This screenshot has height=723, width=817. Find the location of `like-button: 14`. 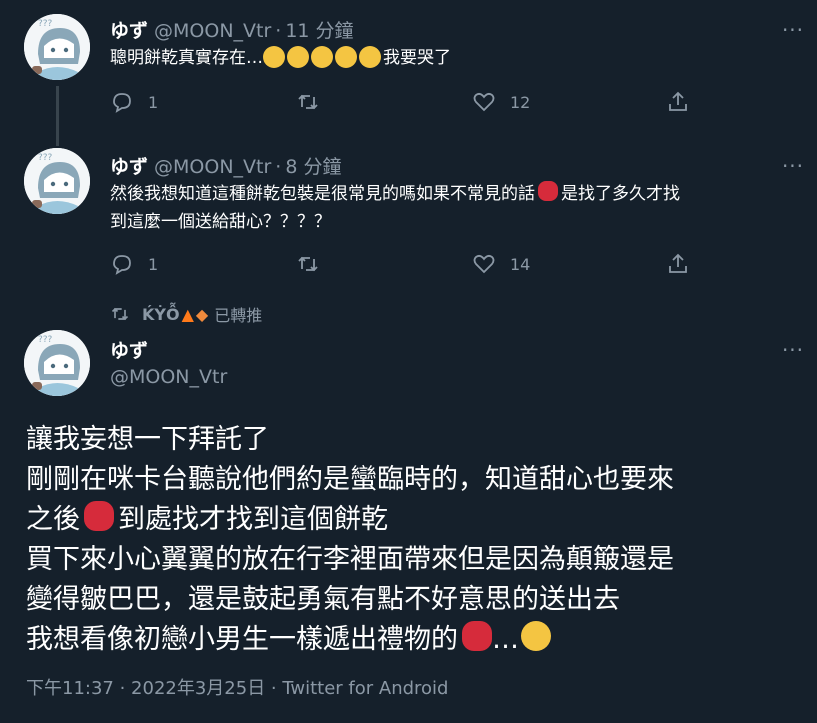

like-button: 14 is located at coordinates (501, 264).